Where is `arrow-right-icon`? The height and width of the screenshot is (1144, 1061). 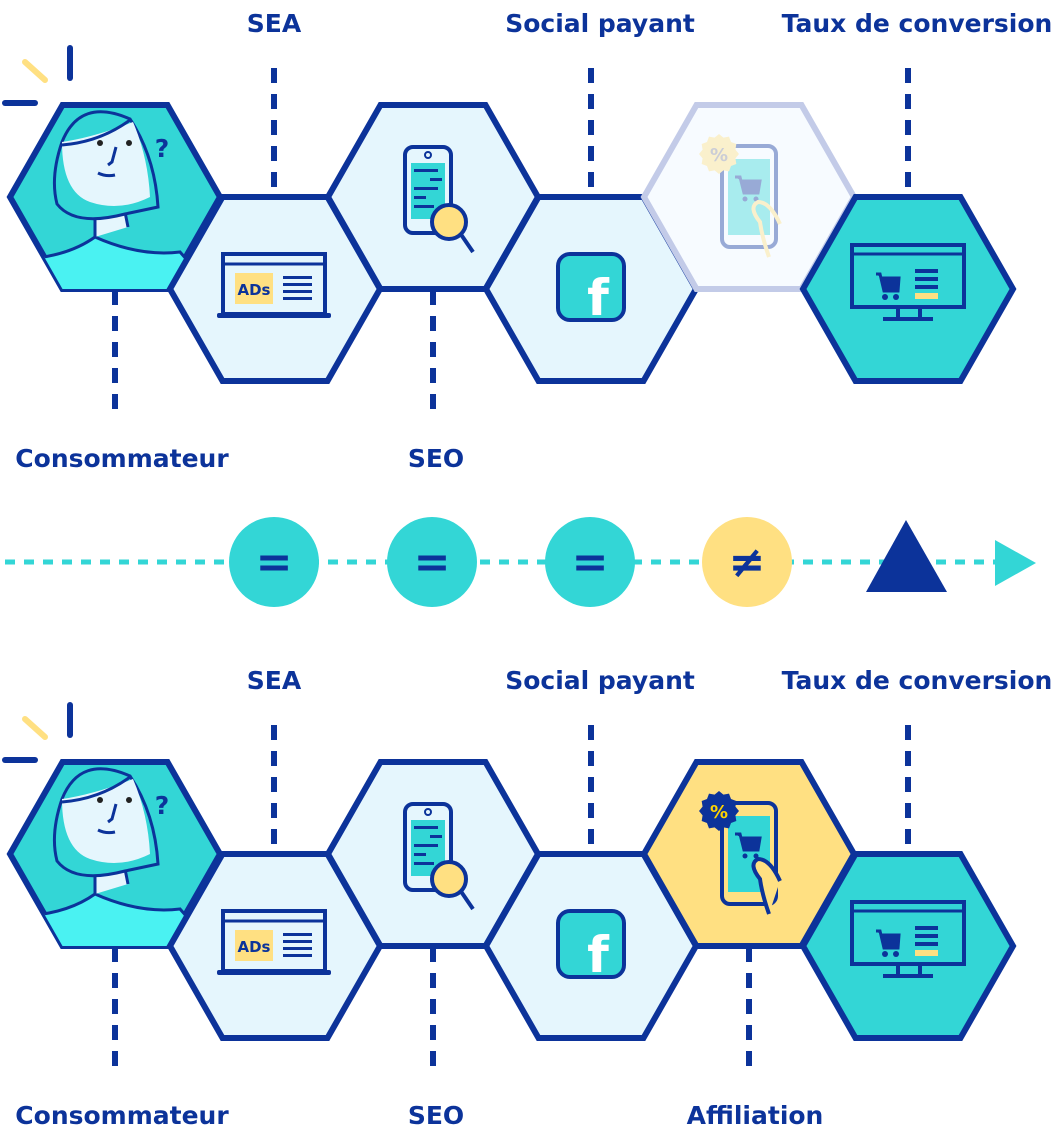
arrow-right-icon is located at coordinates (1015, 563).